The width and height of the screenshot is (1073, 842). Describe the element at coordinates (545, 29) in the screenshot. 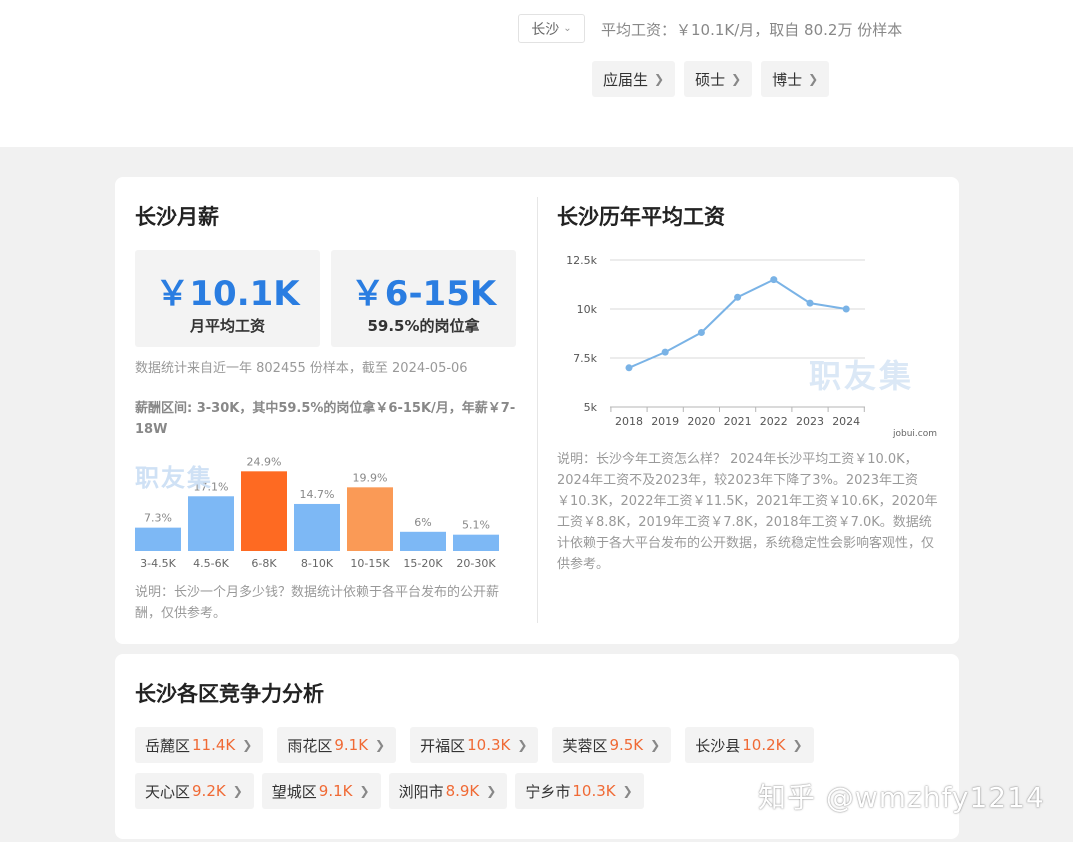

I see `city-select-label: 长沙` at that location.